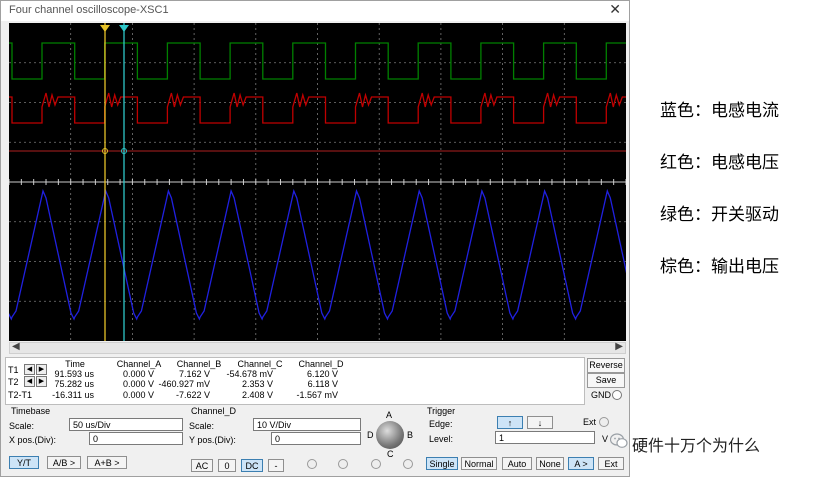  I want to click on trigger-title: Trigger, so click(441, 411).